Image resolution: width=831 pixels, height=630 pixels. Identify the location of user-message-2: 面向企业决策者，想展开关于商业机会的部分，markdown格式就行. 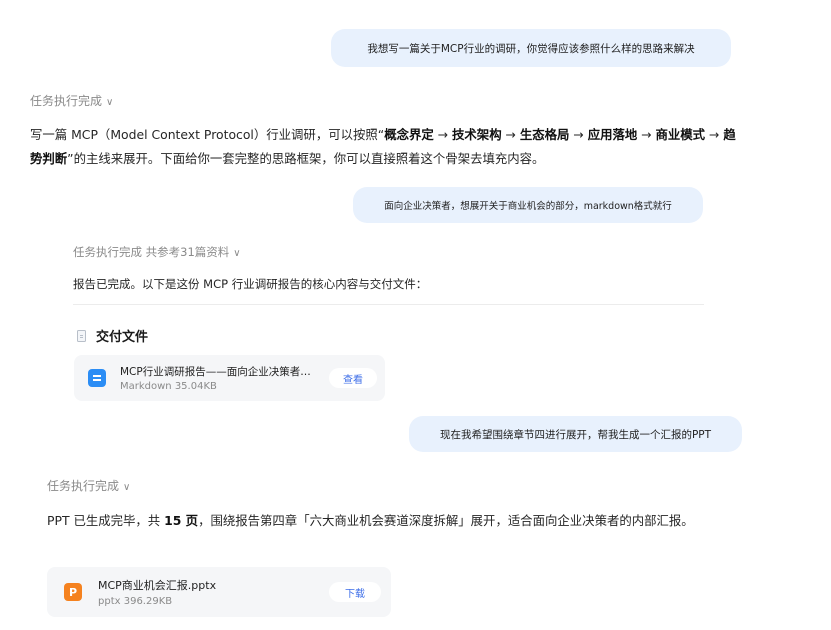
(528, 205).